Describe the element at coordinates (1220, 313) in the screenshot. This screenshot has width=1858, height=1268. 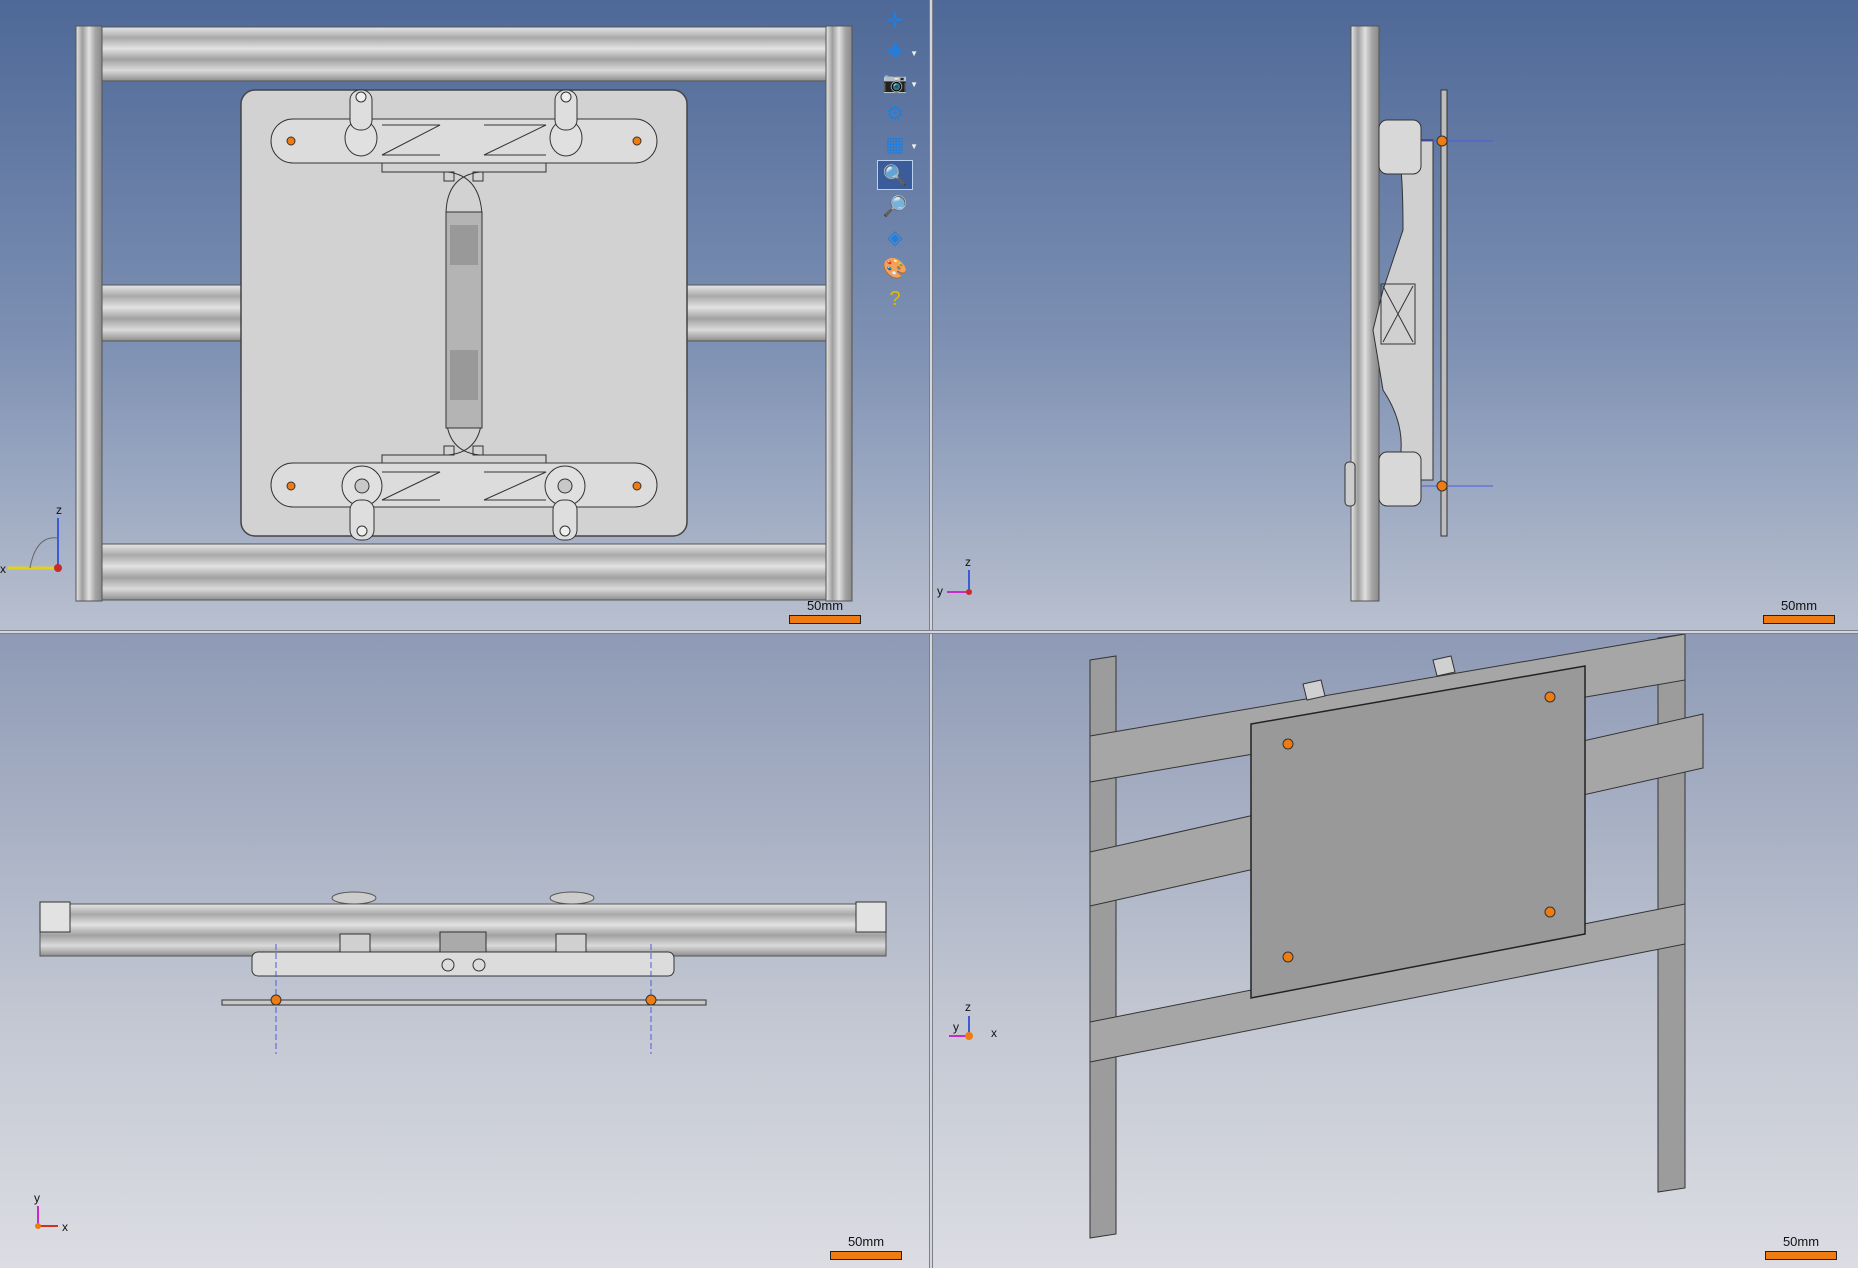
I see `side-view-drawing` at that location.